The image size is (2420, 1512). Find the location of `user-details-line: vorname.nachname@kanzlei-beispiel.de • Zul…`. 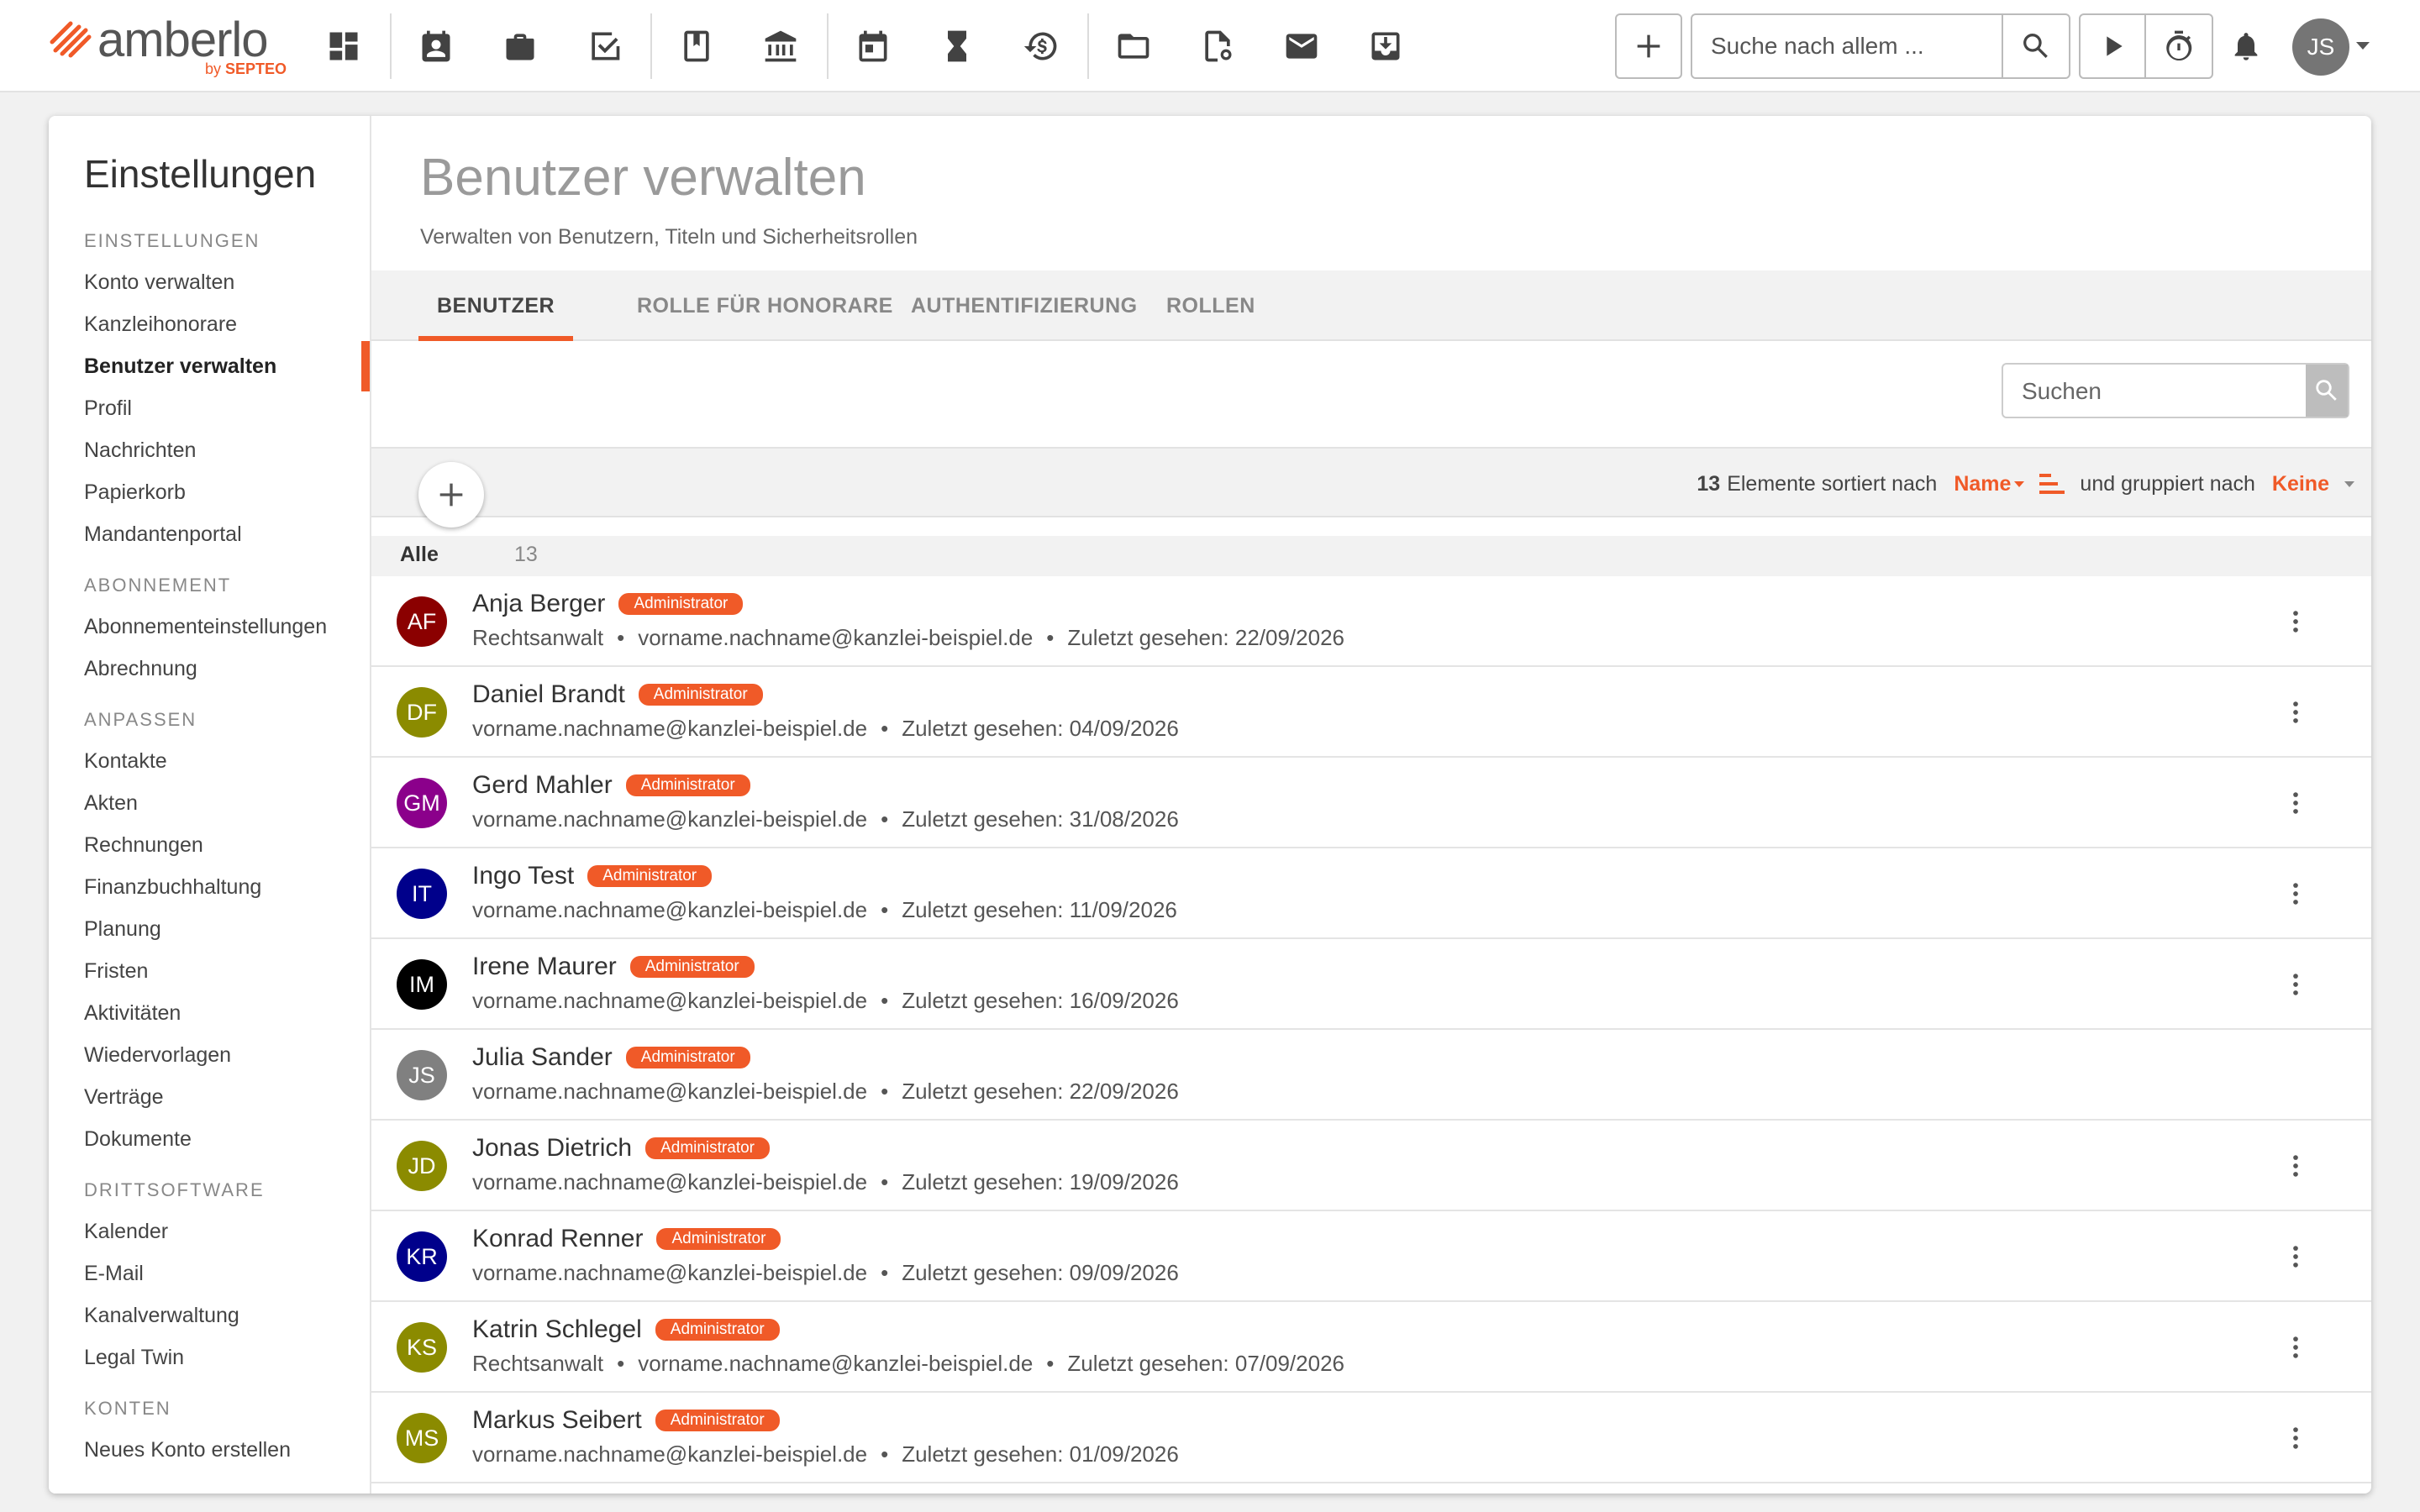

user-details-line: vorname.nachname@kanzlei-beispiel.de • Zul… is located at coordinates (825, 729).